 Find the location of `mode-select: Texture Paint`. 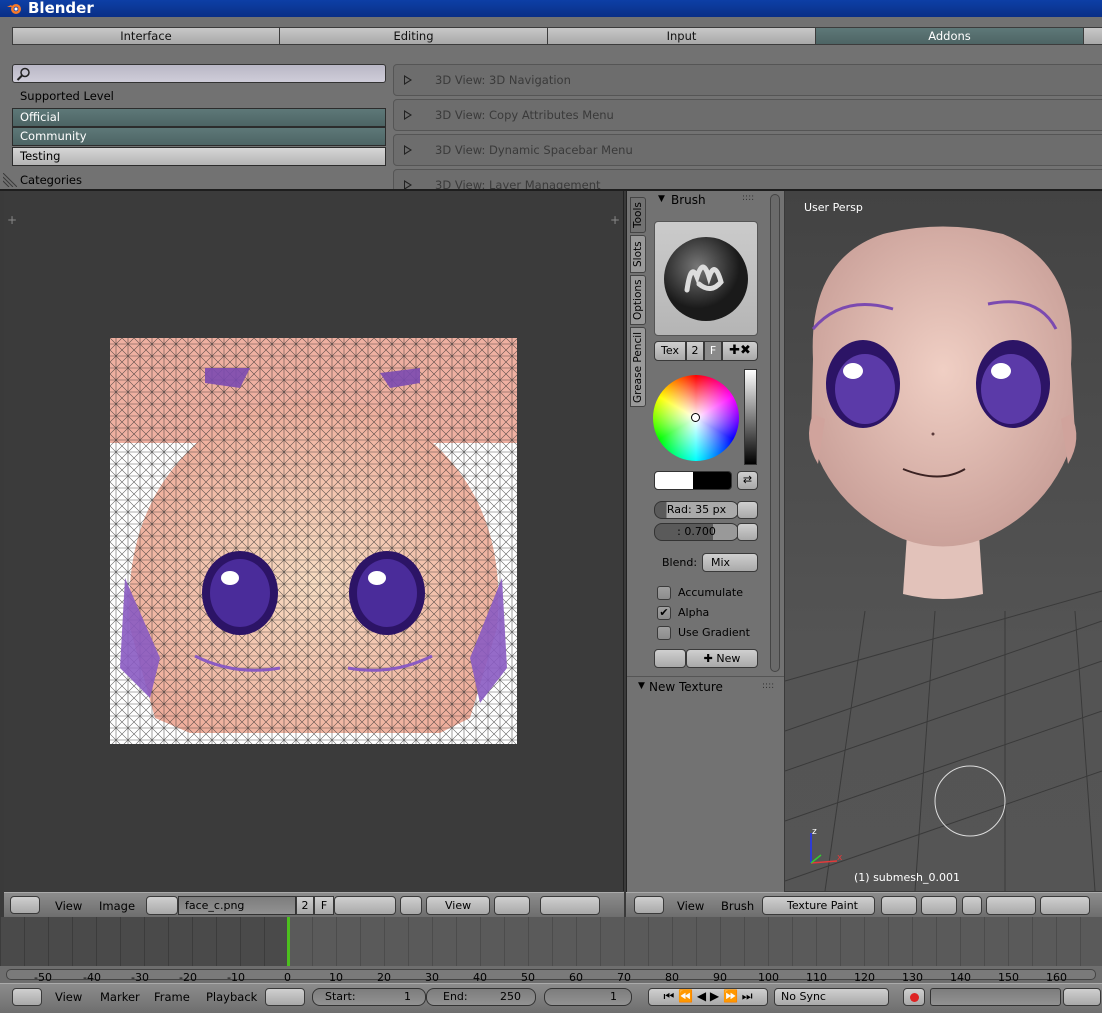

mode-select: Texture Paint is located at coordinates (818, 905).